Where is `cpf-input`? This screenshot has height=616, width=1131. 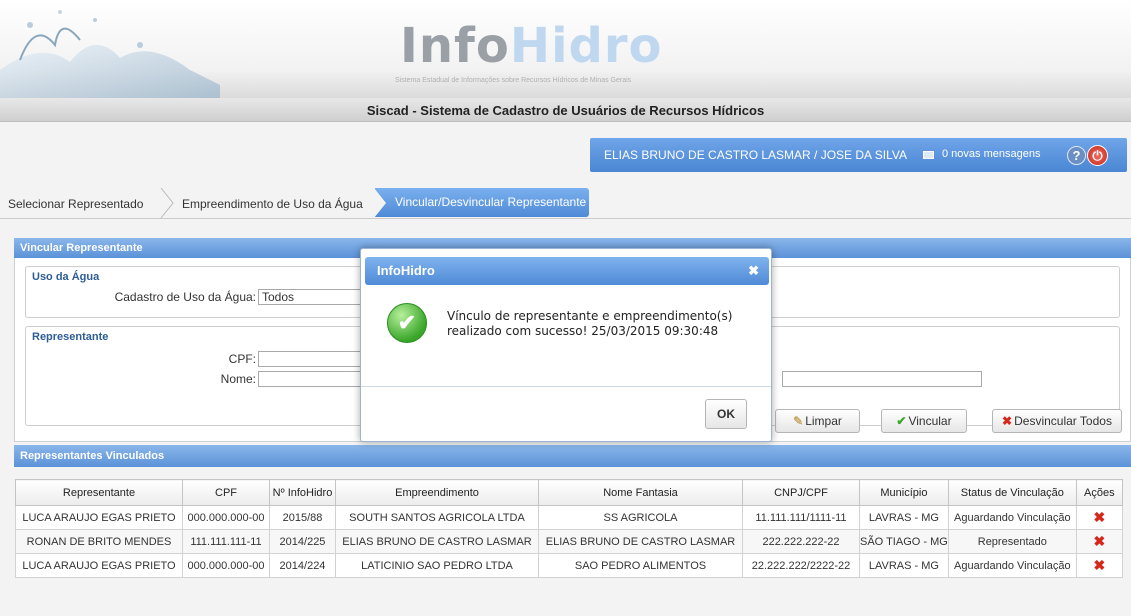 cpf-input is located at coordinates (313, 359).